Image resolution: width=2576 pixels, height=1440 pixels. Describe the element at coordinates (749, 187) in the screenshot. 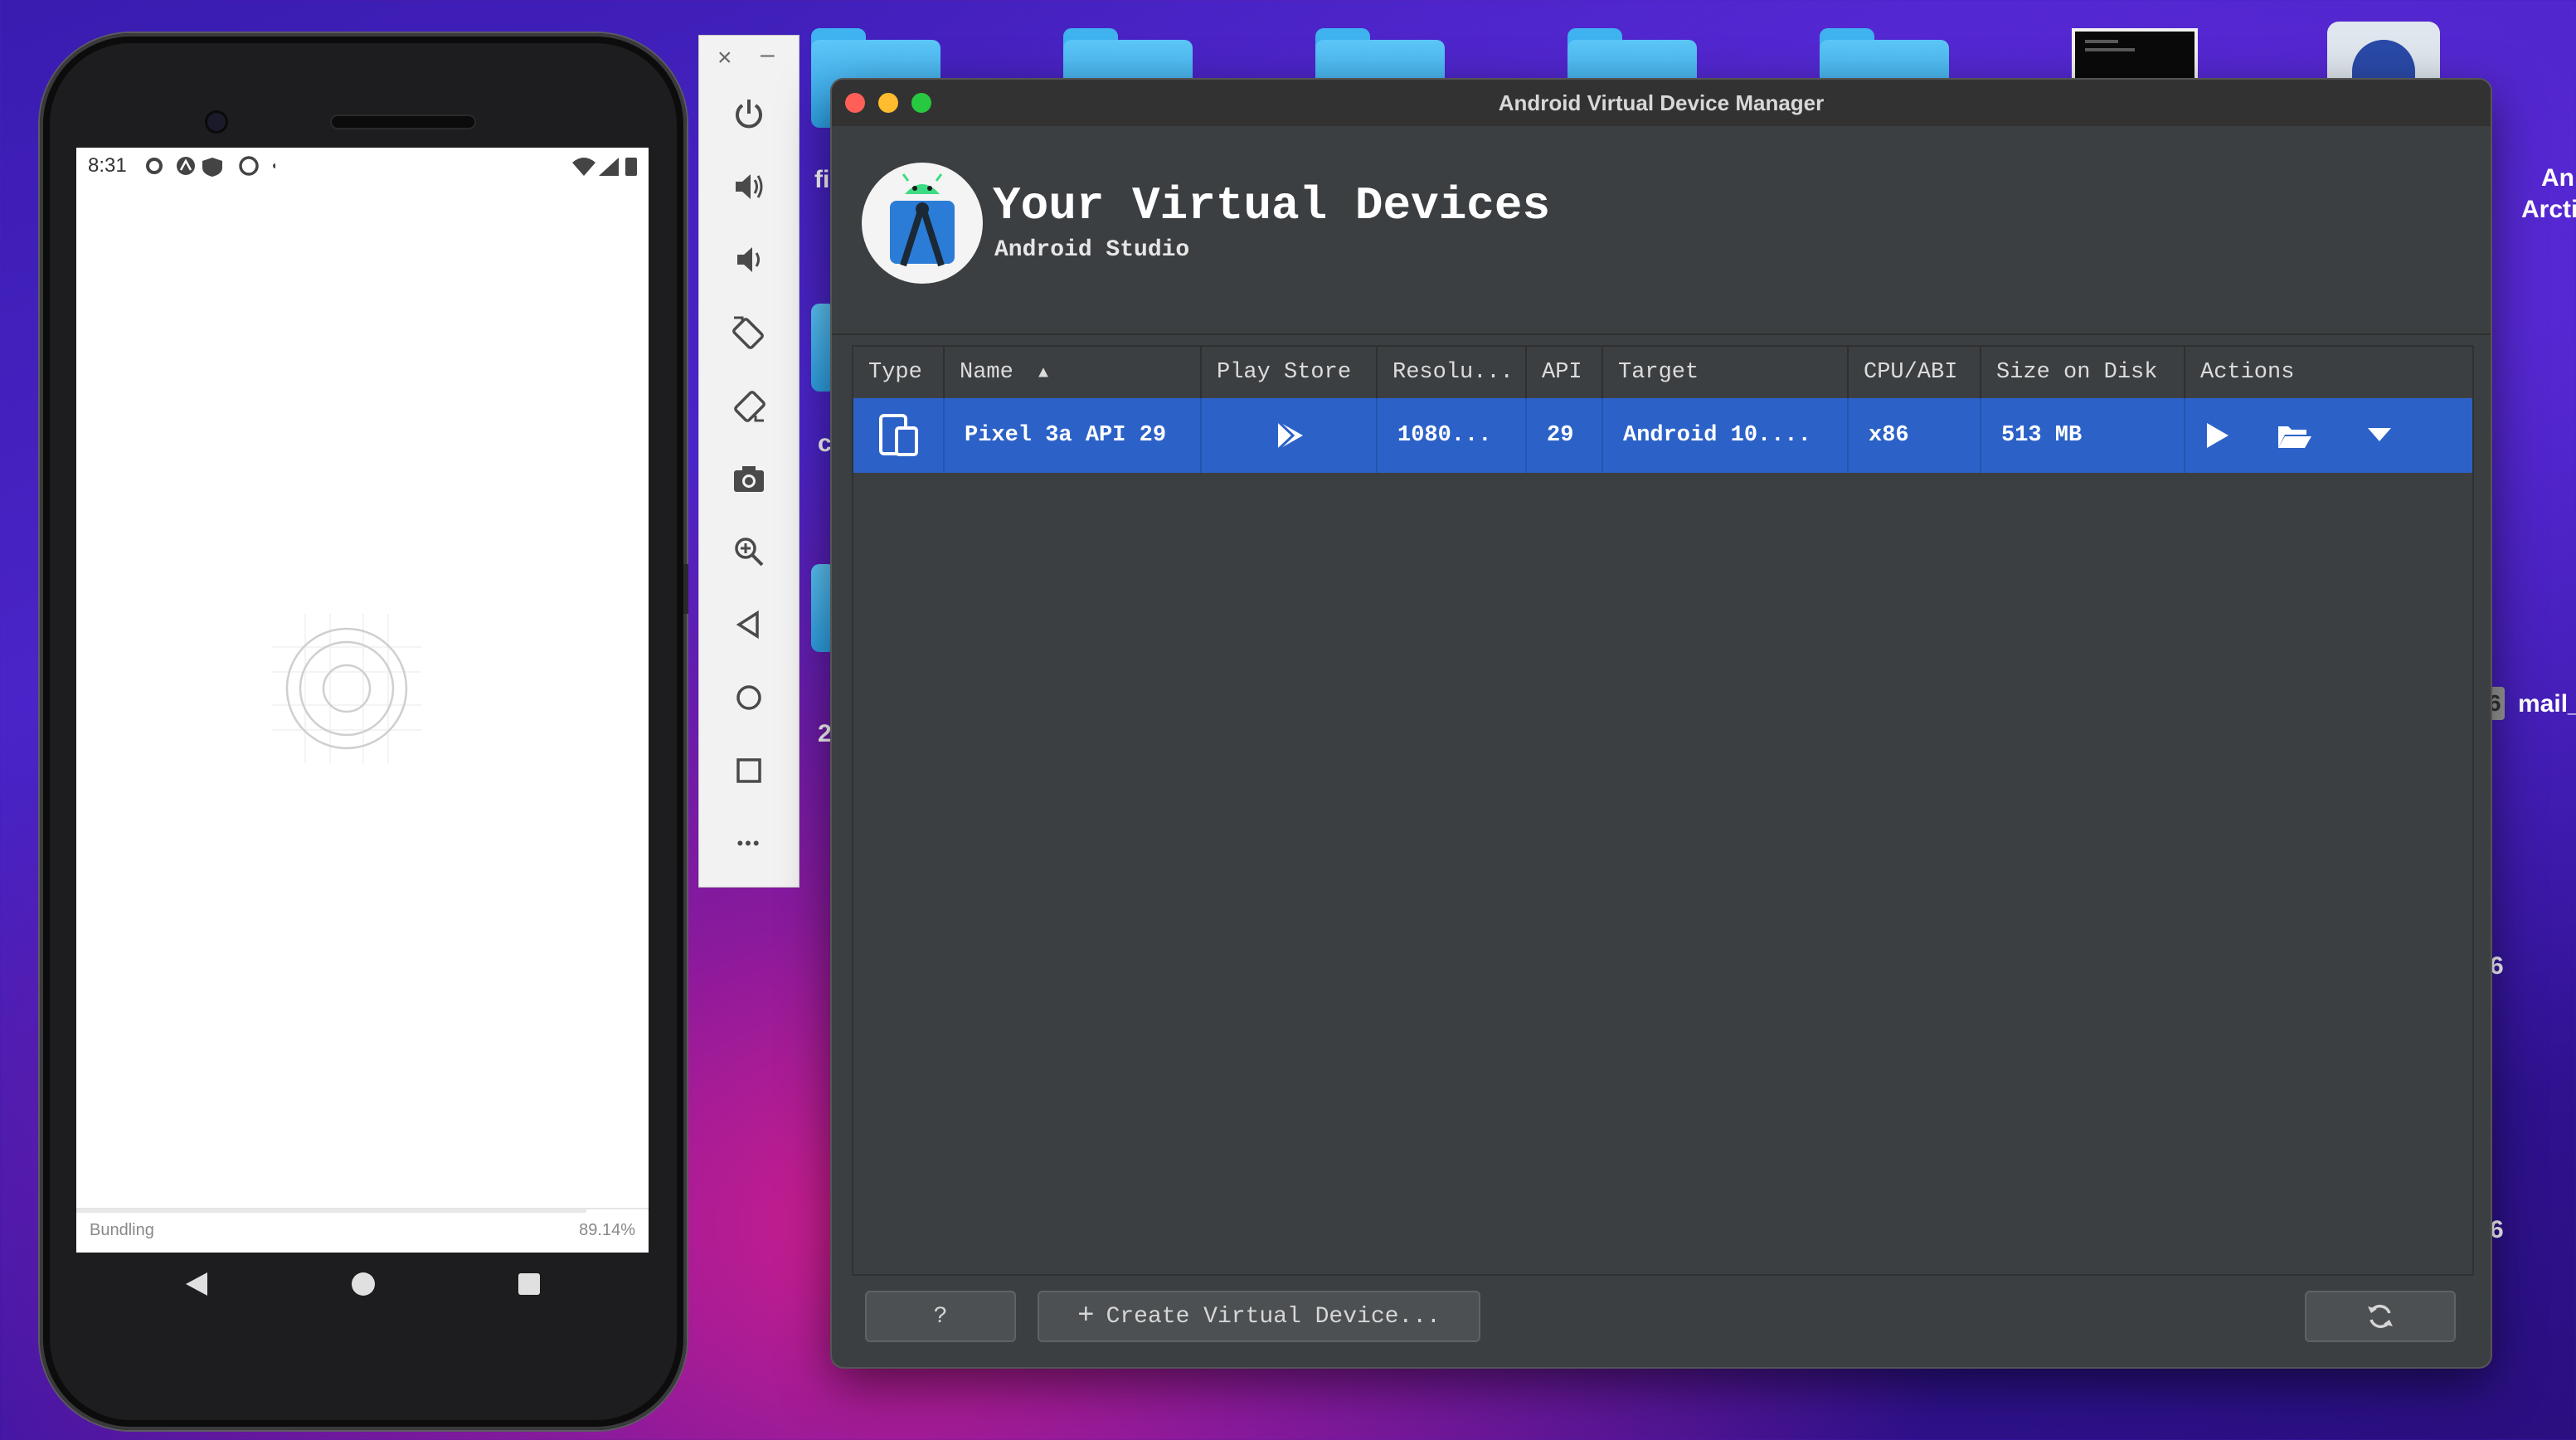

I see `volume-up-icon` at that location.